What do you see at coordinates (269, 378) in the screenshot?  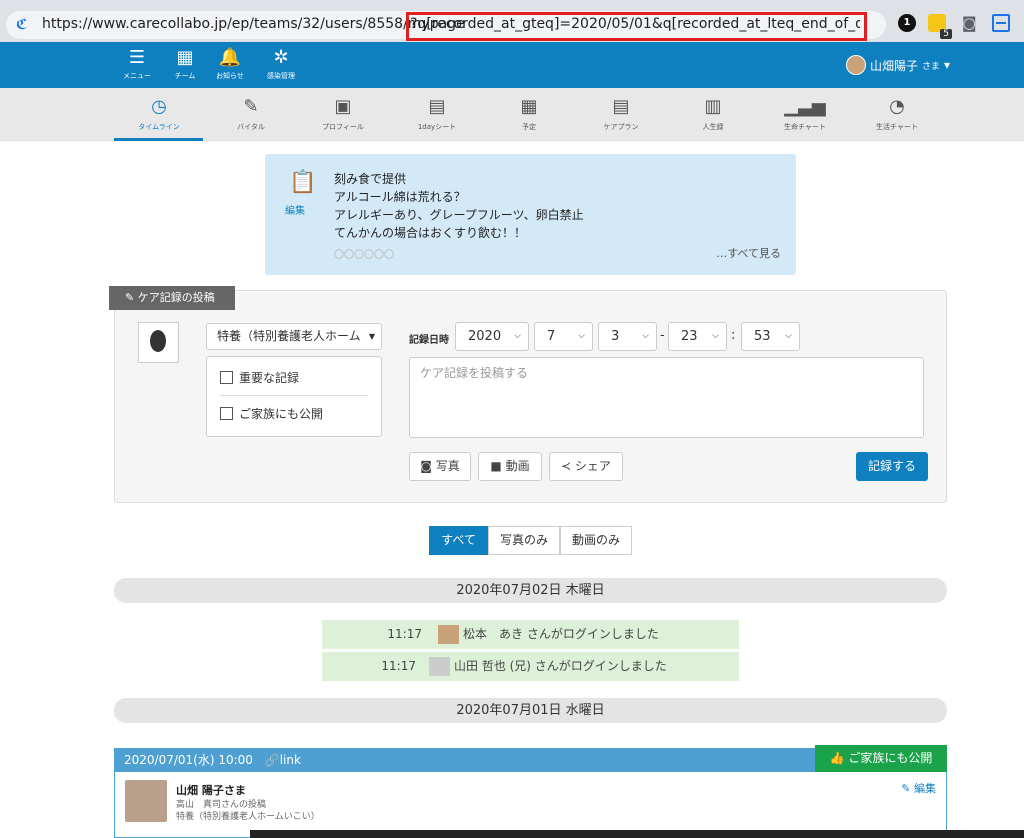 I see `checkbox-label: 重要な記録` at bounding box center [269, 378].